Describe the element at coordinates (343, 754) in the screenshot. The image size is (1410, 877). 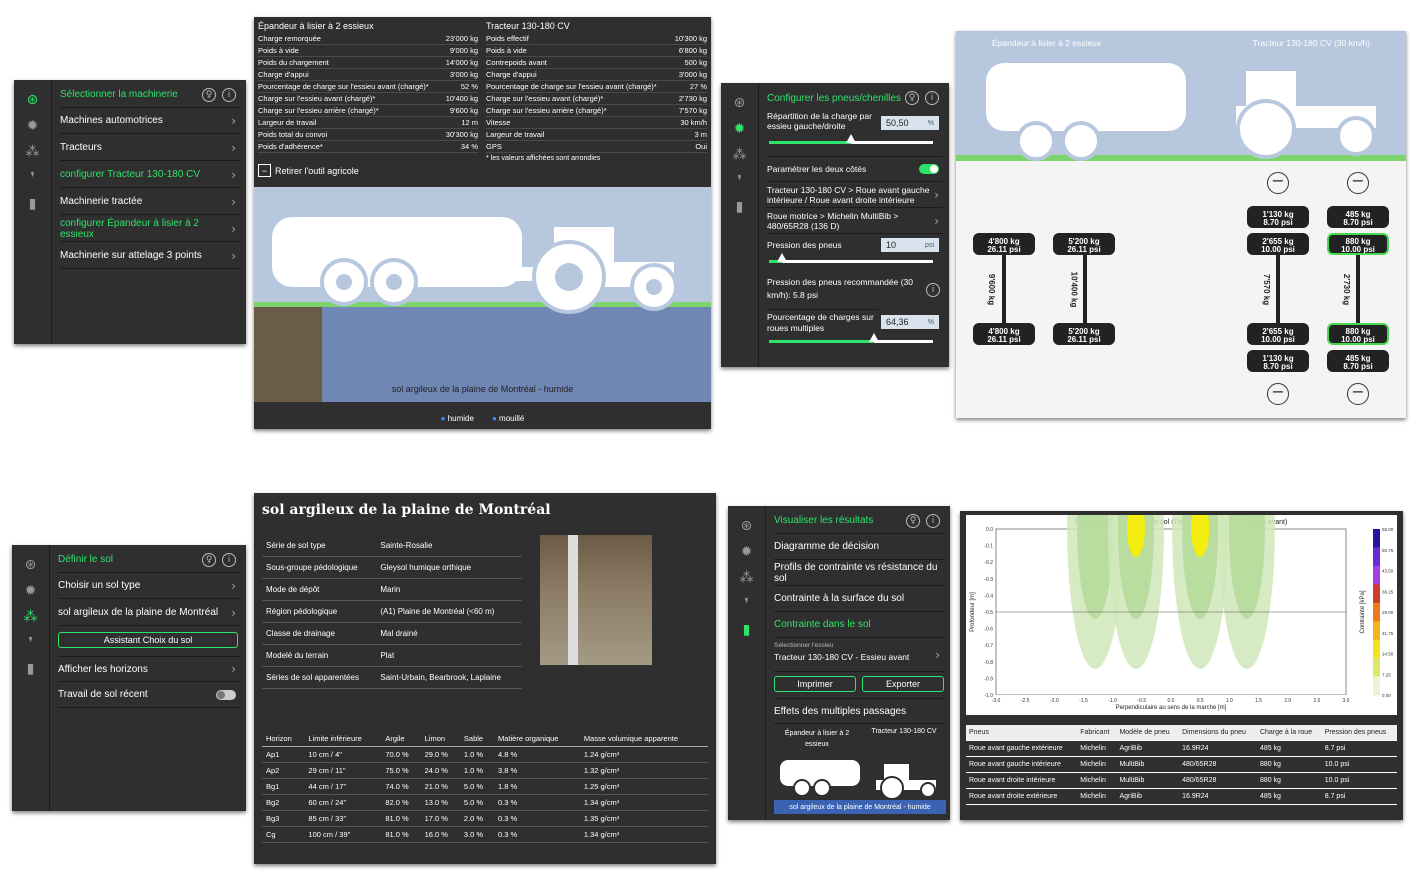
I see `table-cell: 10 cm / 4"` at that location.